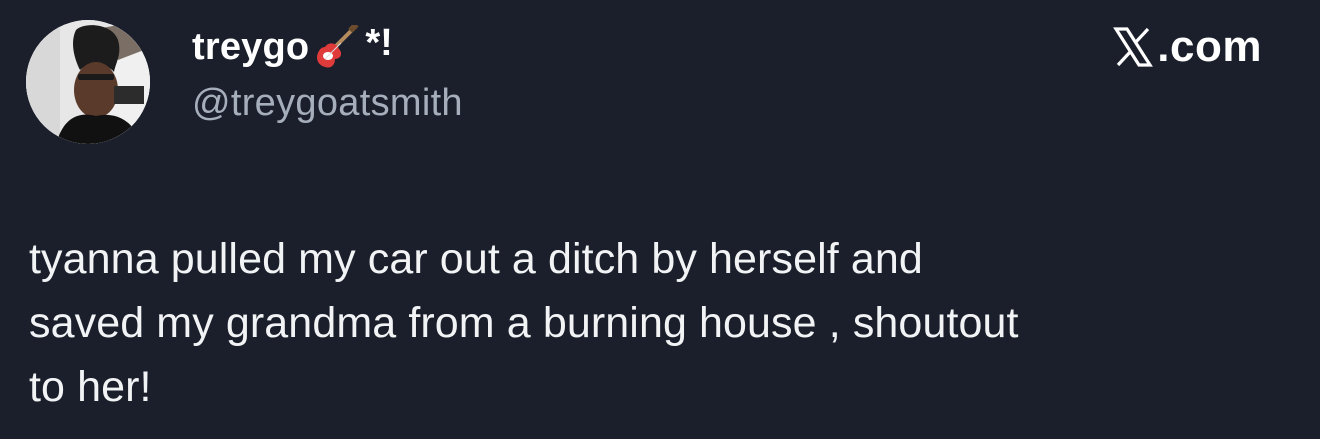 This screenshot has width=1320, height=439. Describe the element at coordinates (1209, 46) in the screenshot. I see `platform-domain-text: .com` at that location.